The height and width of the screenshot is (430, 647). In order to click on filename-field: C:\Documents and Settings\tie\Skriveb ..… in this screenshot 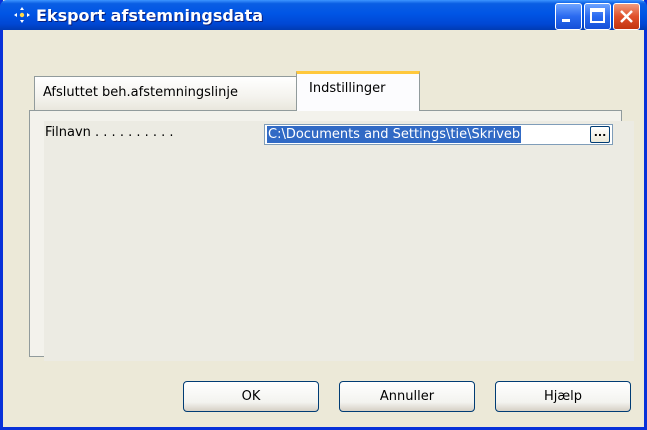, I will do `click(438, 134)`.